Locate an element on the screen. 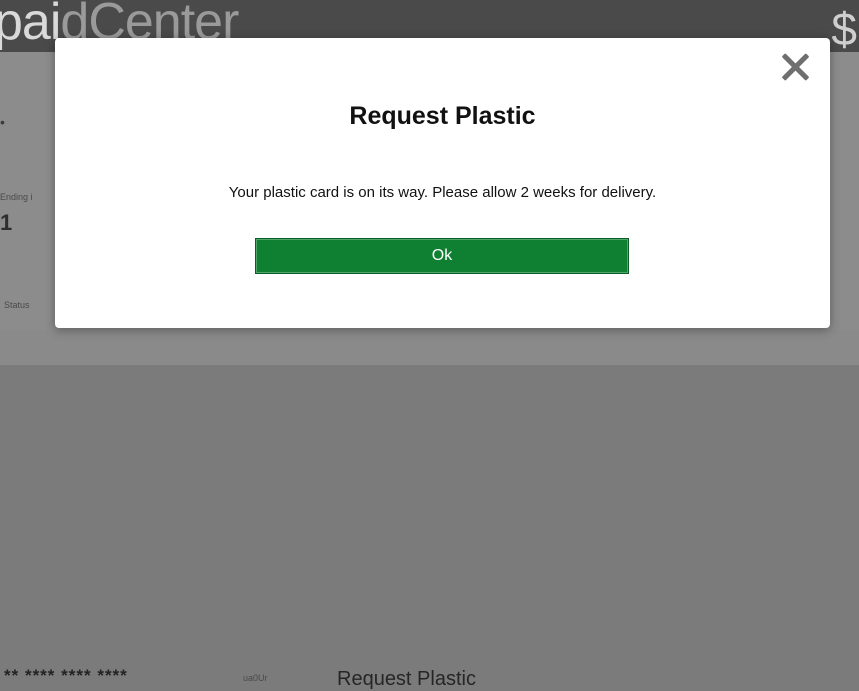  request-plastic-link: Request Plastic is located at coordinates (406, 679).